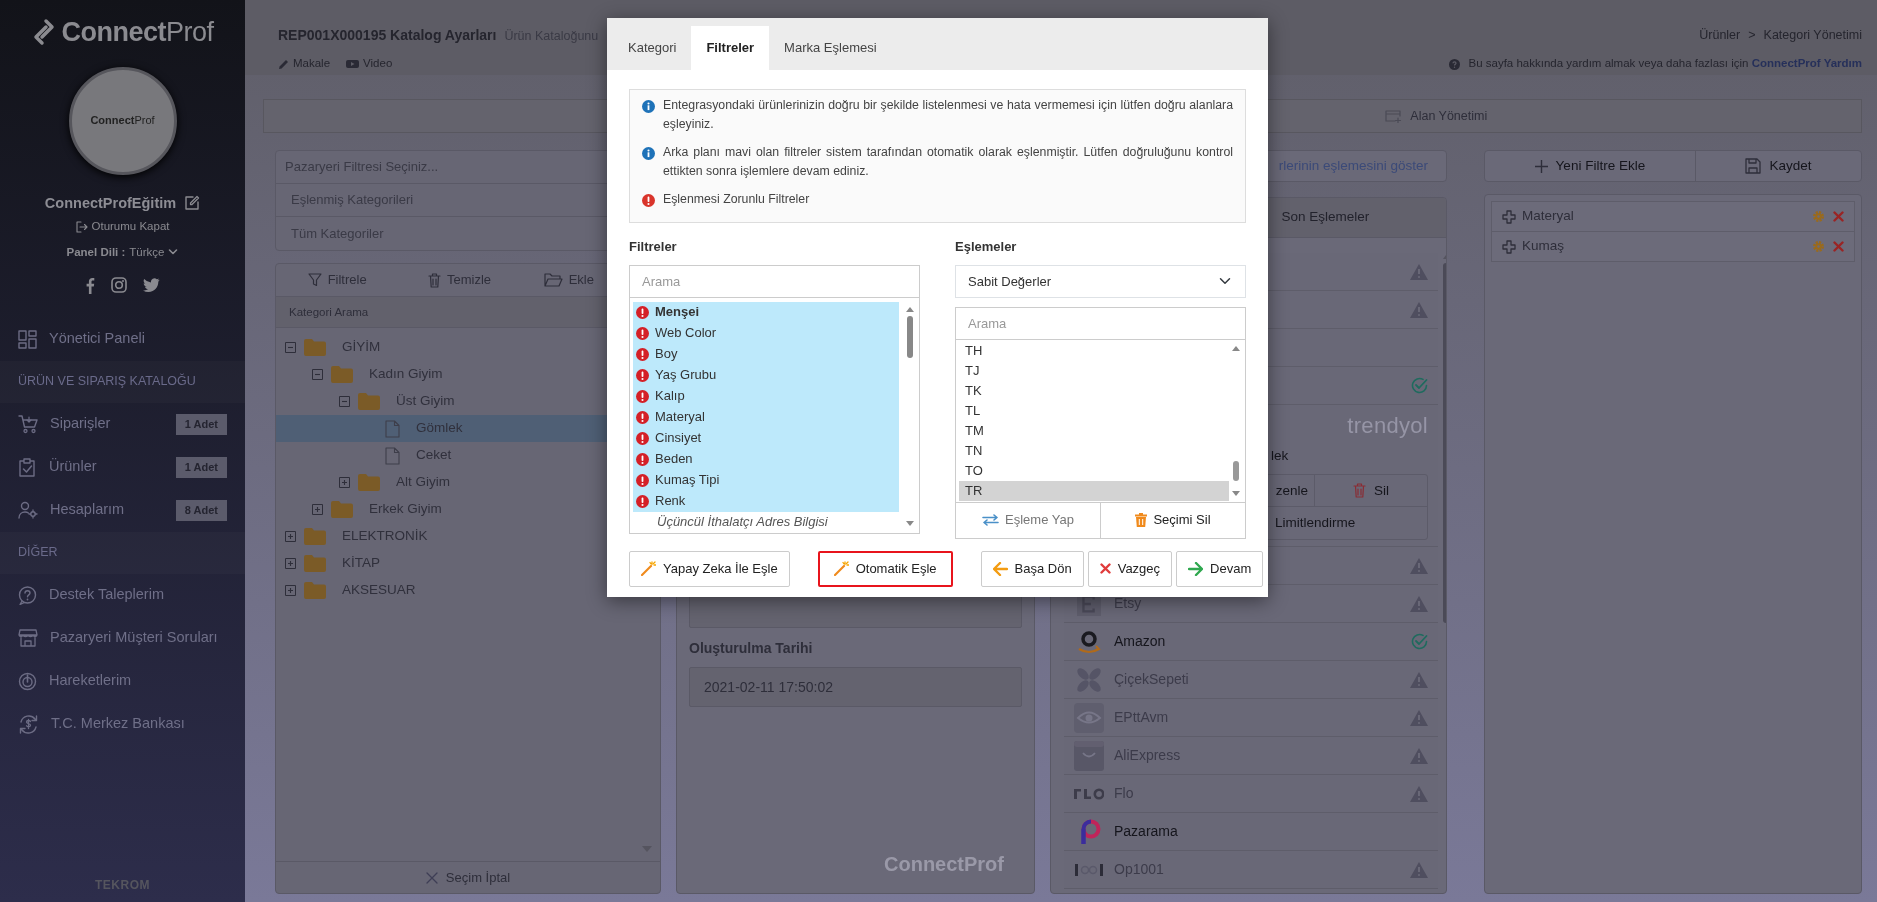  I want to click on value-option: TN, so click(1094, 450).